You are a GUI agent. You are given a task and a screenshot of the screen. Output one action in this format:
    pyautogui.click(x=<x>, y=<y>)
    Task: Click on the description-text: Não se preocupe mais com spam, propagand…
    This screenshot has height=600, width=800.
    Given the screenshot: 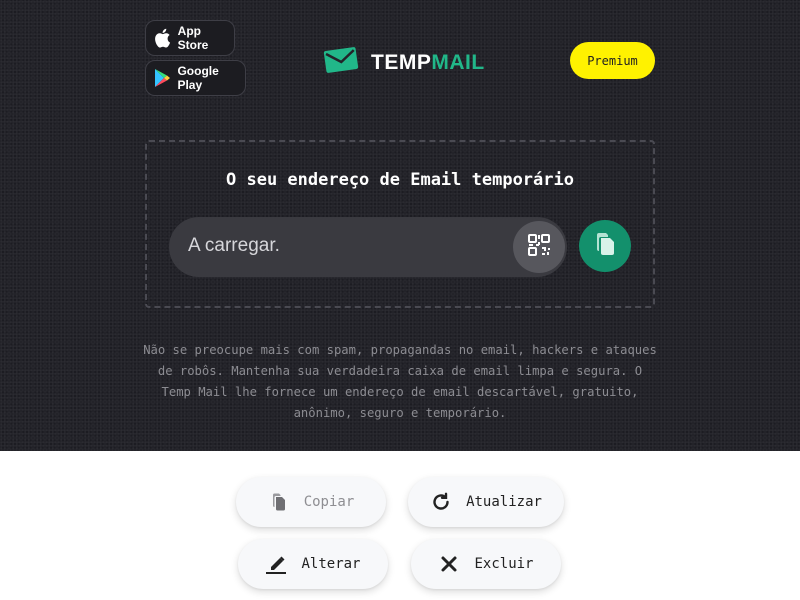 What is the action you would take?
    pyautogui.click(x=400, y=381)
    